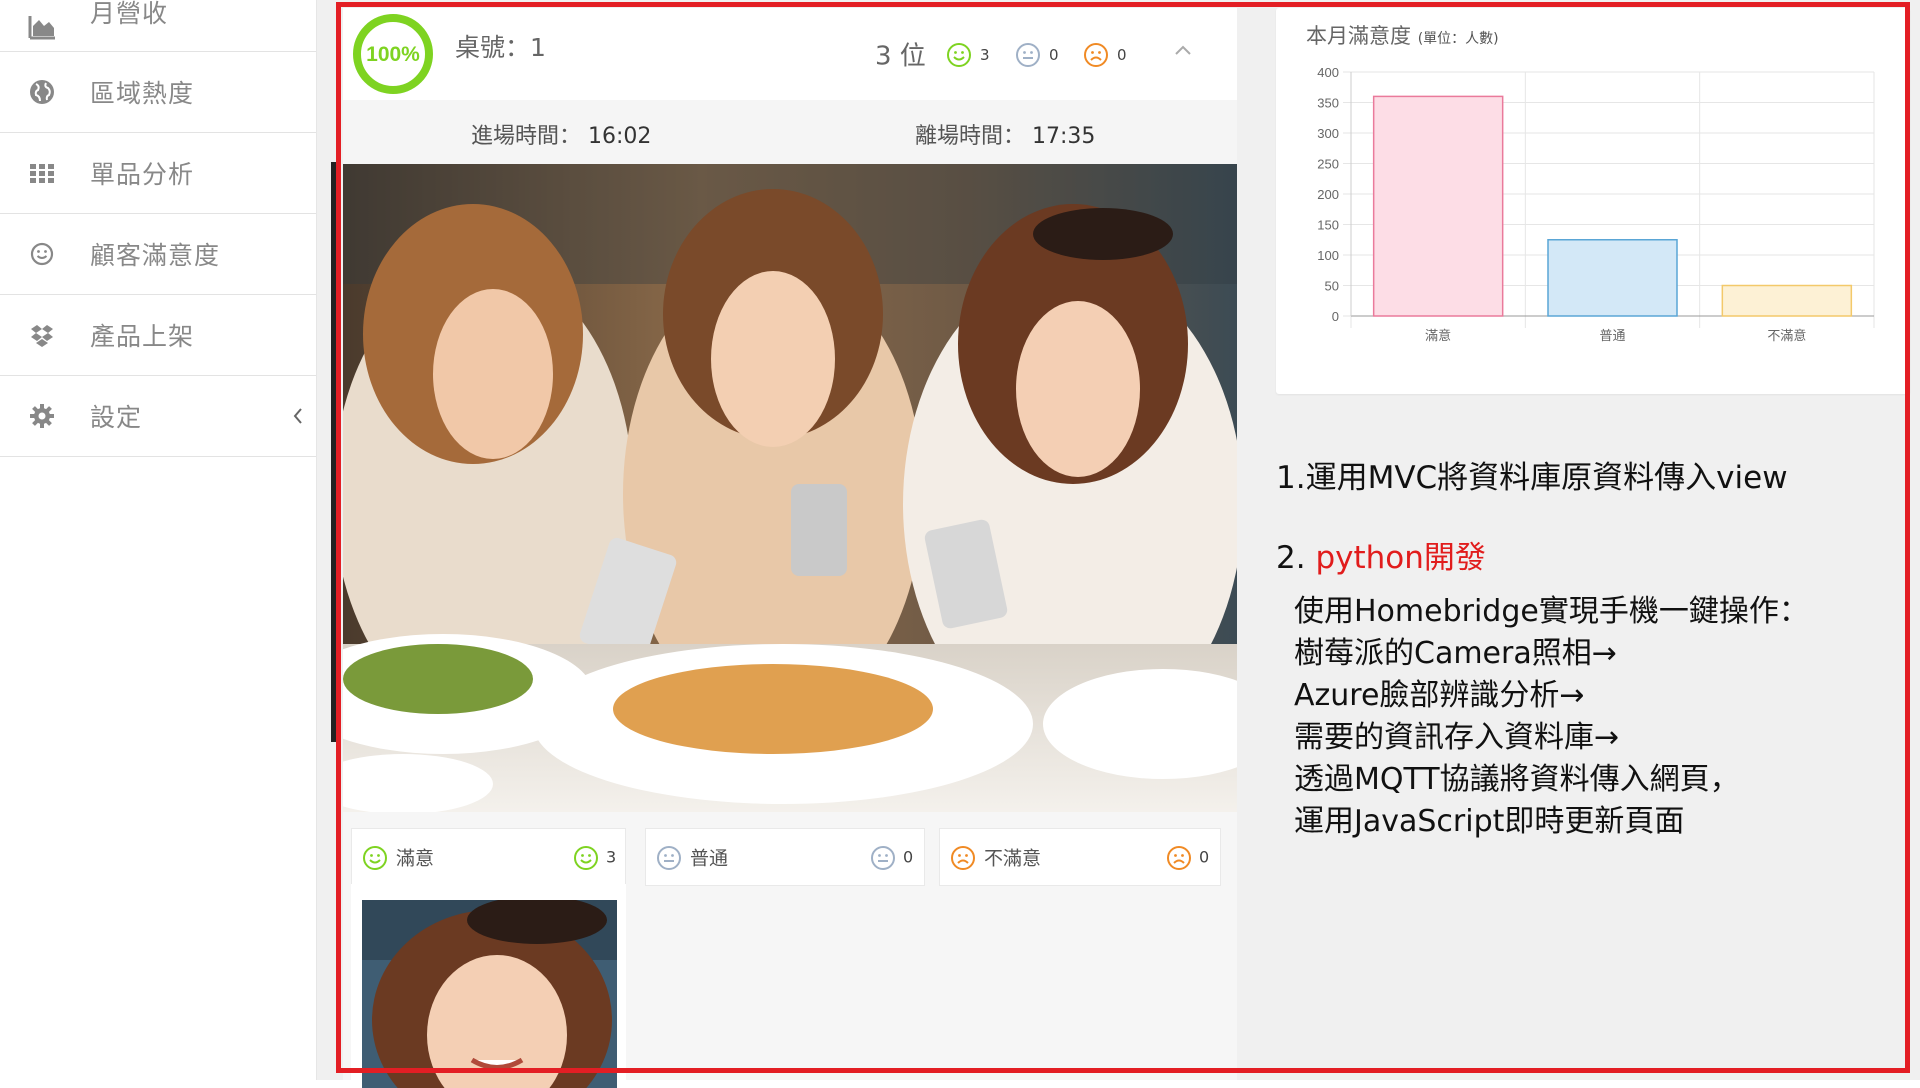 Image resolution: width=1920 pixels, height=1088 pixels. I want to click on x-tick-label: 滿意, so click(1438, 336).